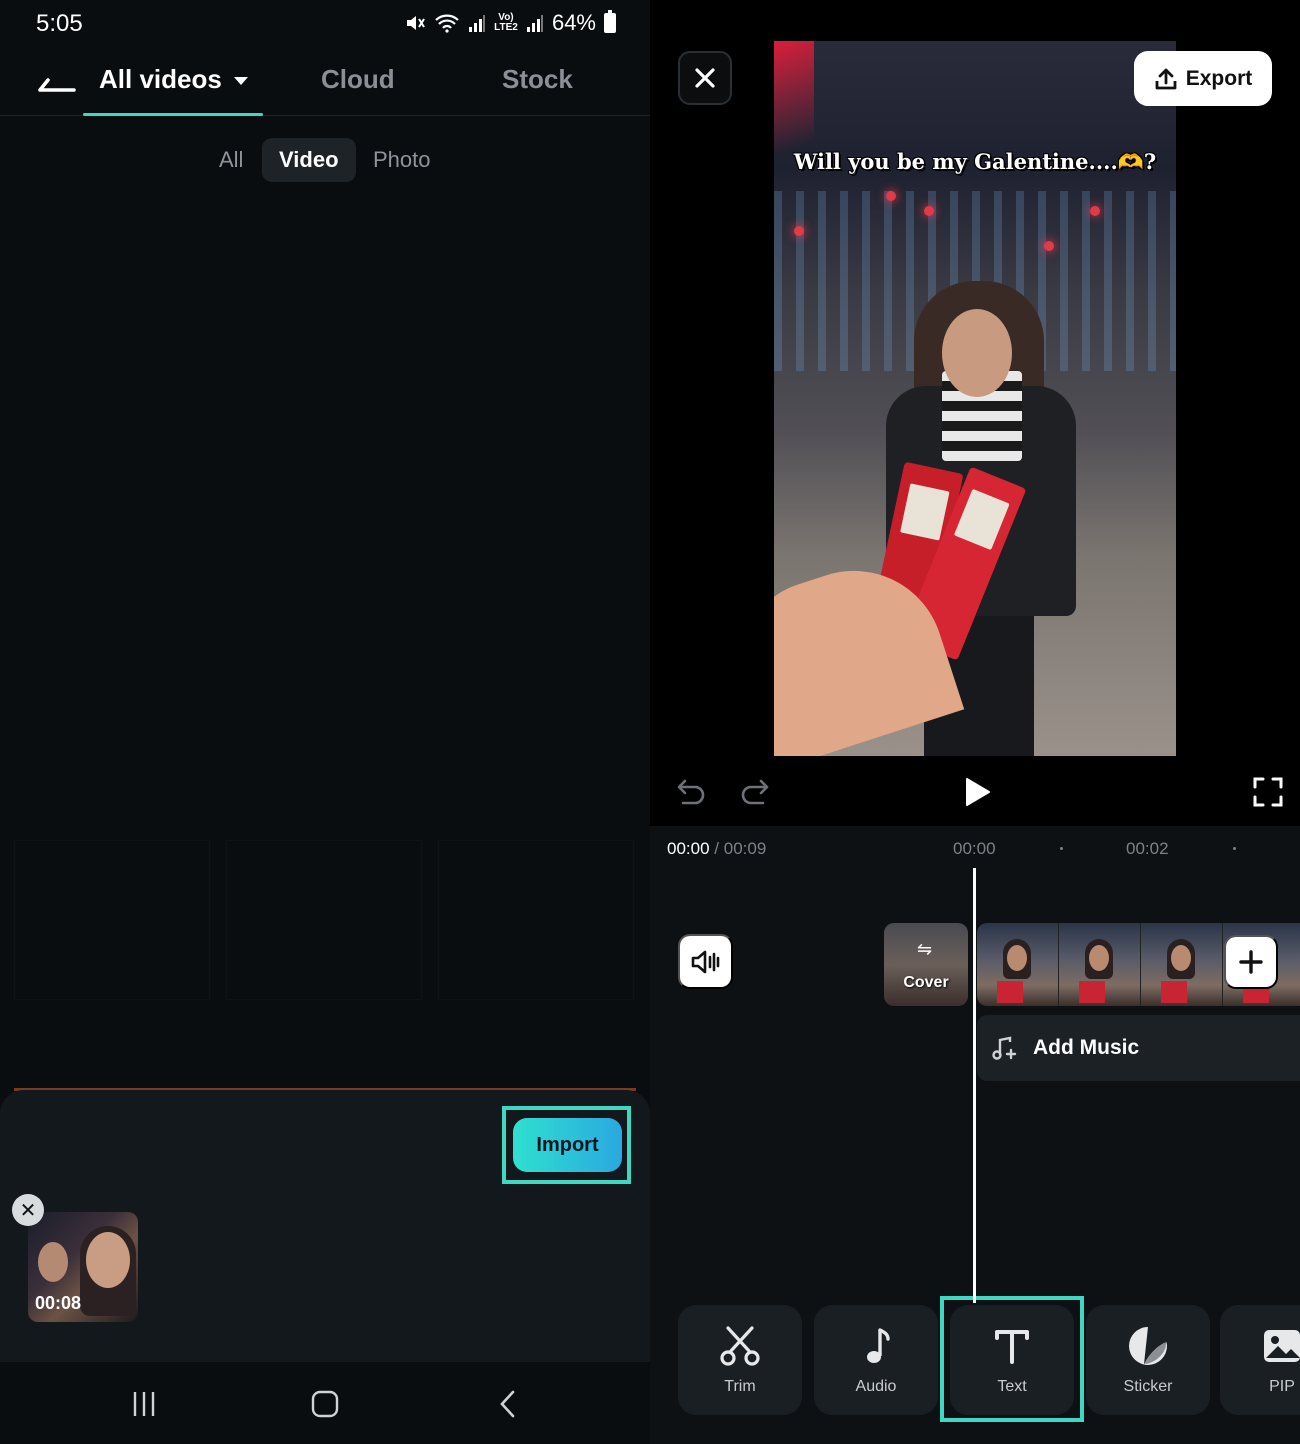 Image resolution: width=1300 pixels, height=1444 pixels. I want to click on export-label: Export, so click(1219, 78).